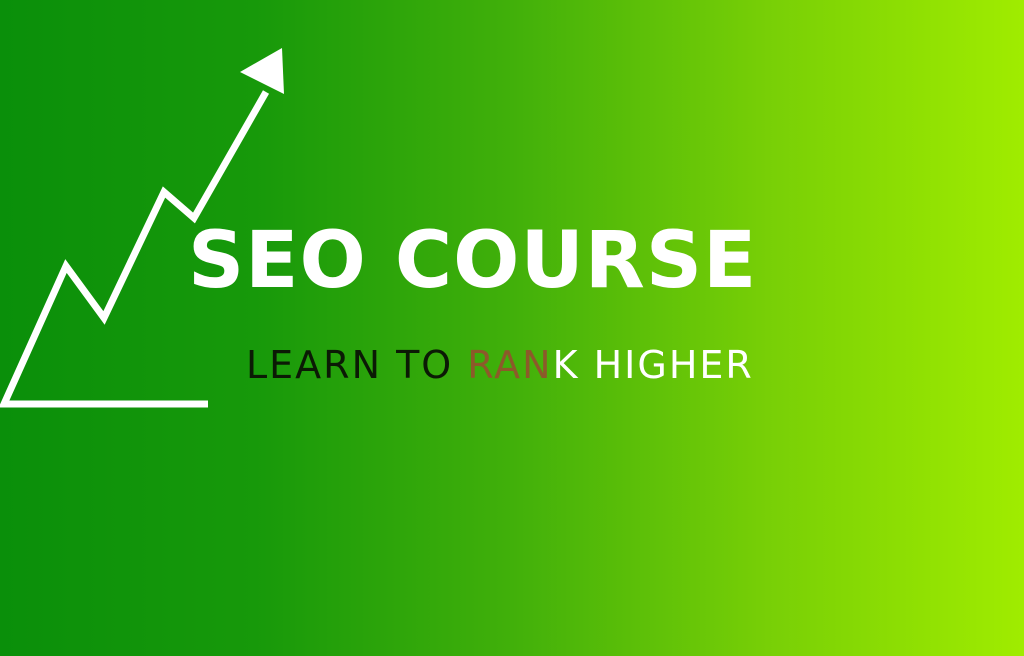 This screenshot has height=656, width=1024. Describe the element at coordinates (357, 365) in the screenshot. I see `subtitle-part-learn-to: LEARN TO` at that location.